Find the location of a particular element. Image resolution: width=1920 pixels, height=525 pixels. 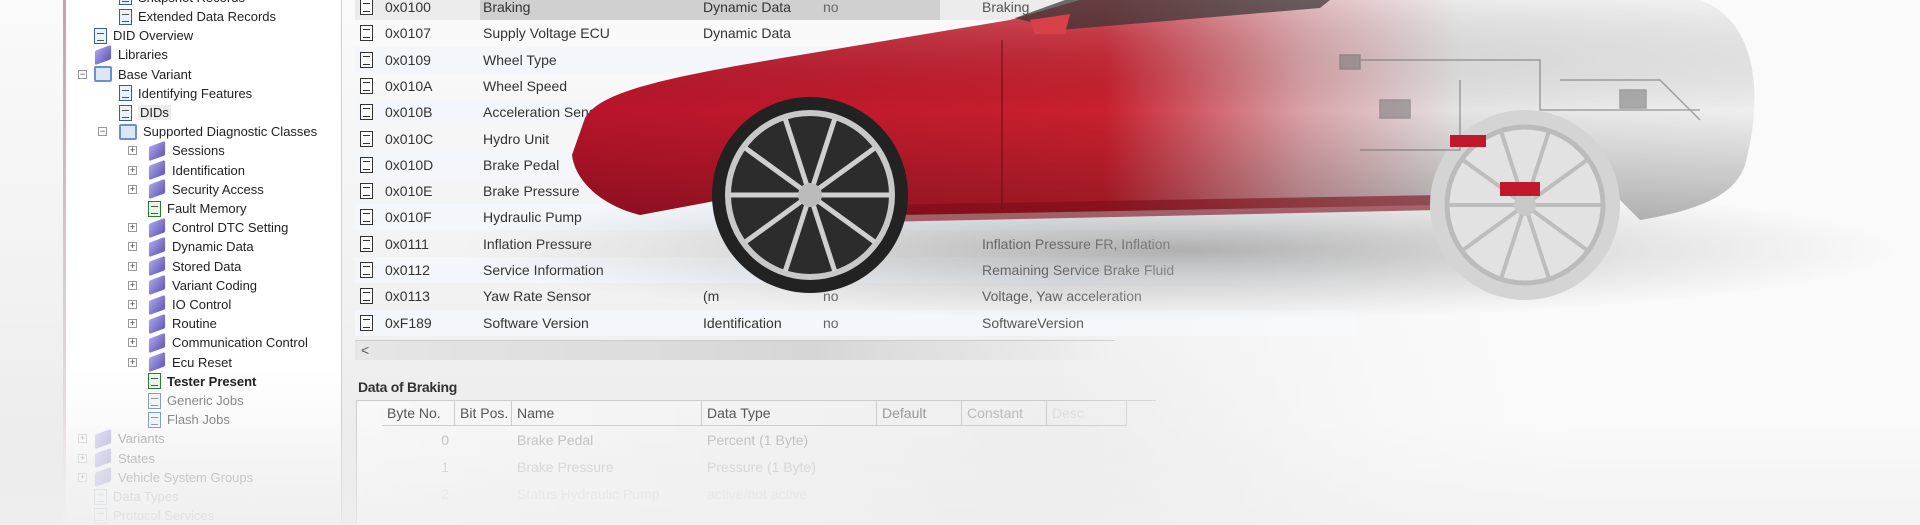

tree-item: Libraries is located at coordinates (204, 55).